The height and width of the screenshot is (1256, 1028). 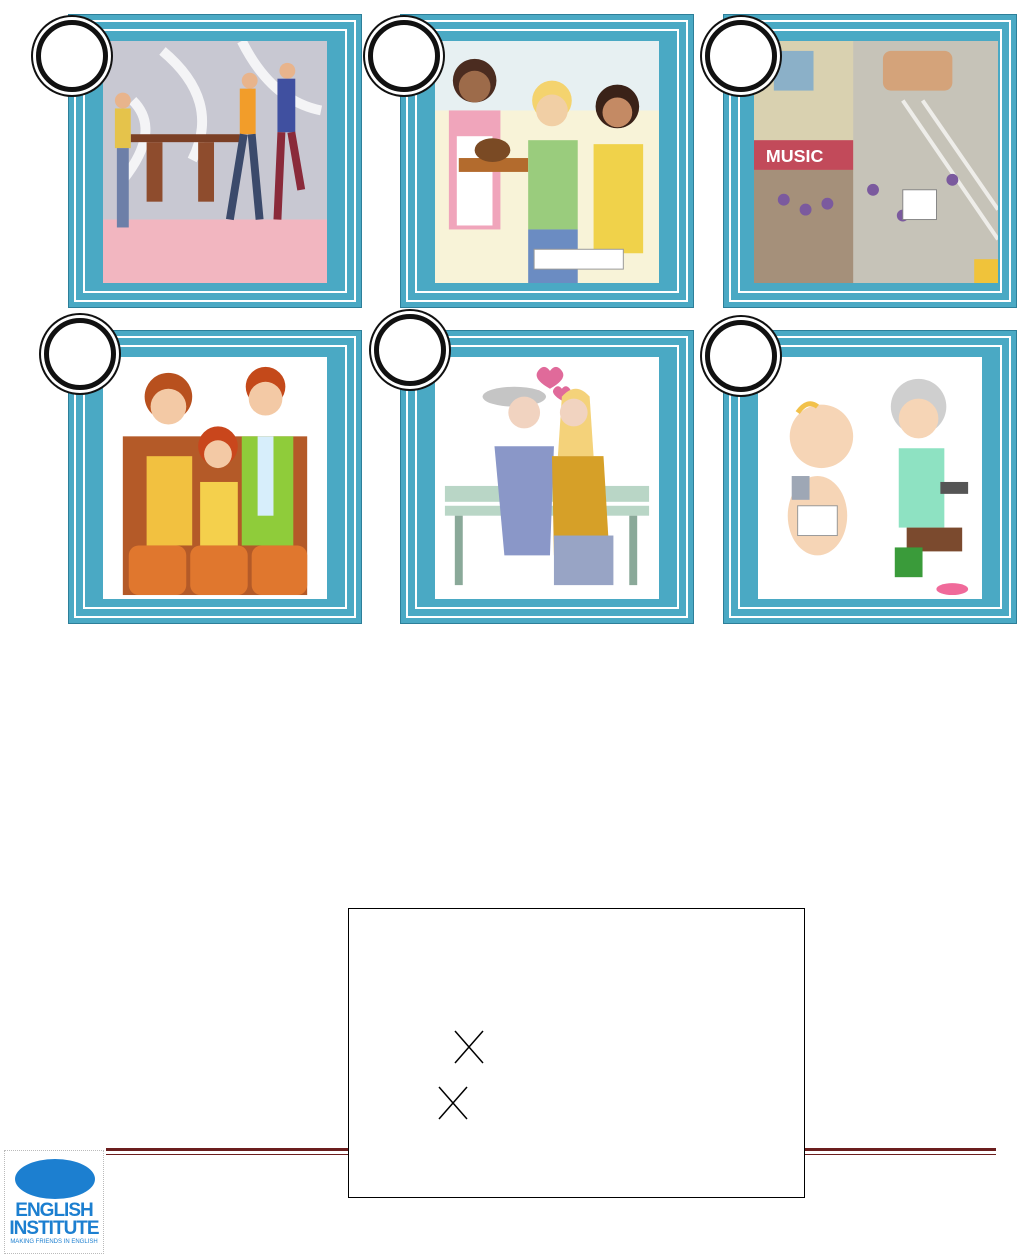 I want to click on baby-and-grandmother-icon, so click(x=870, y=478).